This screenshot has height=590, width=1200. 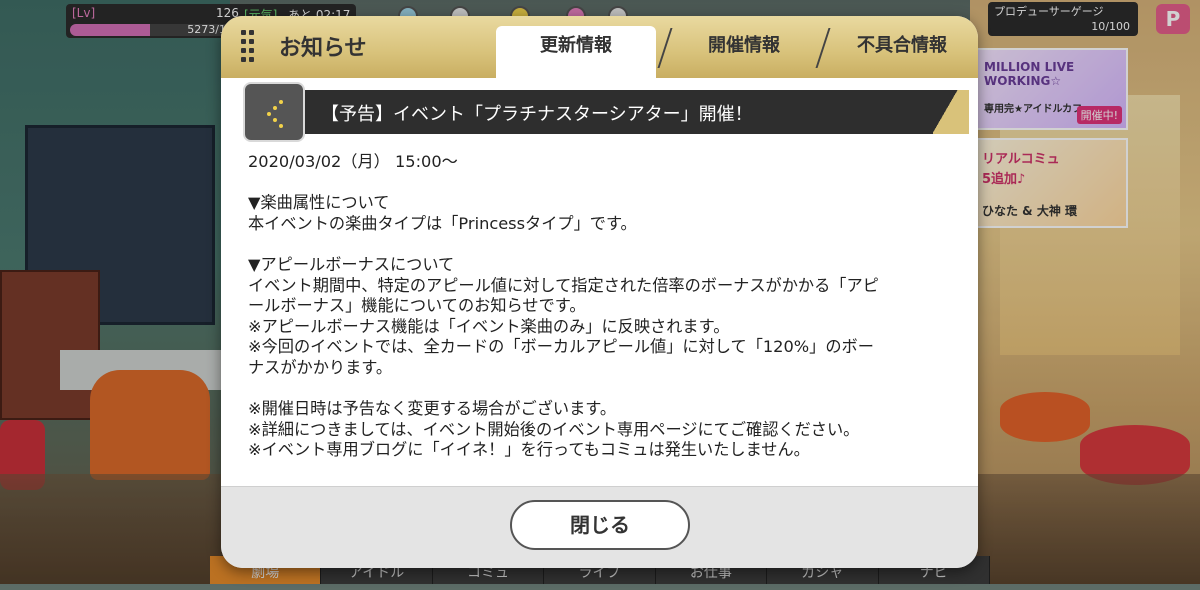 I want to click on modal-header: お知らせ 更新情報 開催情報 不具合情報, so click(x=599, y=47).